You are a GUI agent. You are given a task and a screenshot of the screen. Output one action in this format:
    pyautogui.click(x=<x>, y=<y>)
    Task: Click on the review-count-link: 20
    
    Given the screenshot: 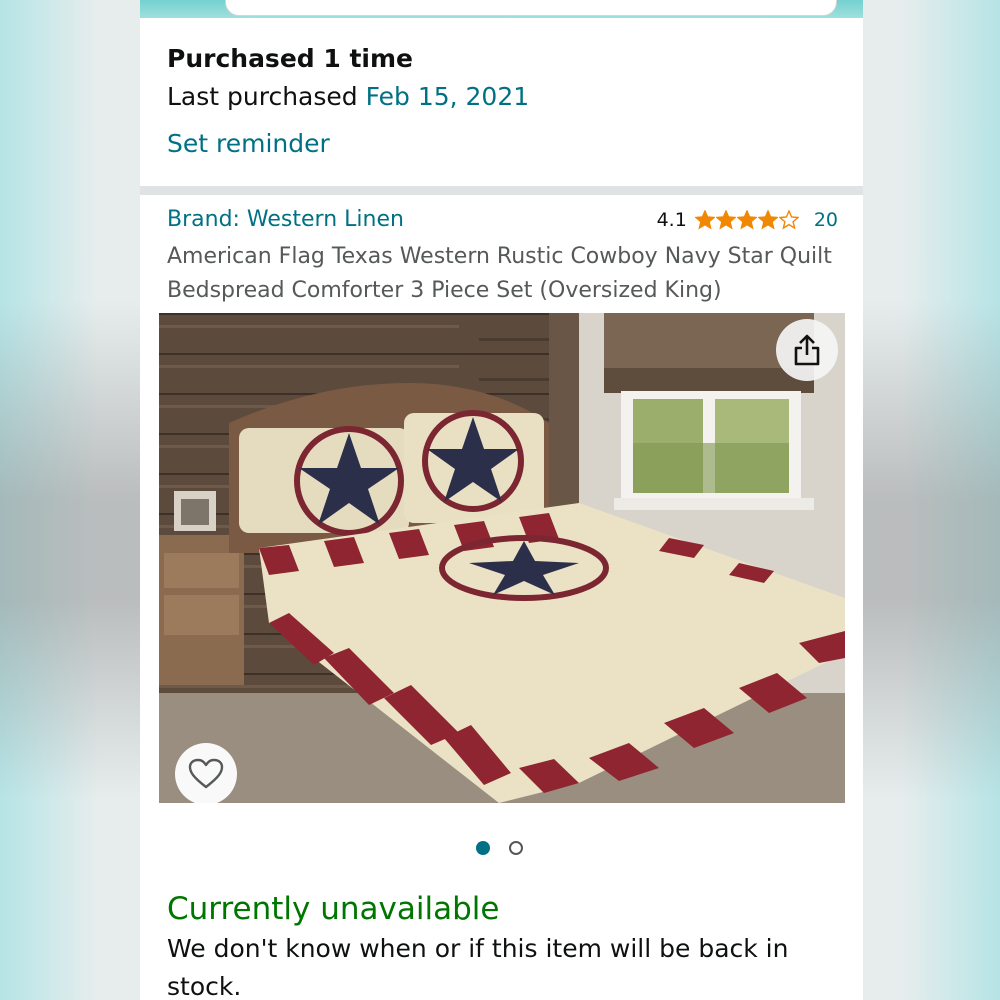 What is the action you would take?
    pyautogui.click(x=826, y=220)
    